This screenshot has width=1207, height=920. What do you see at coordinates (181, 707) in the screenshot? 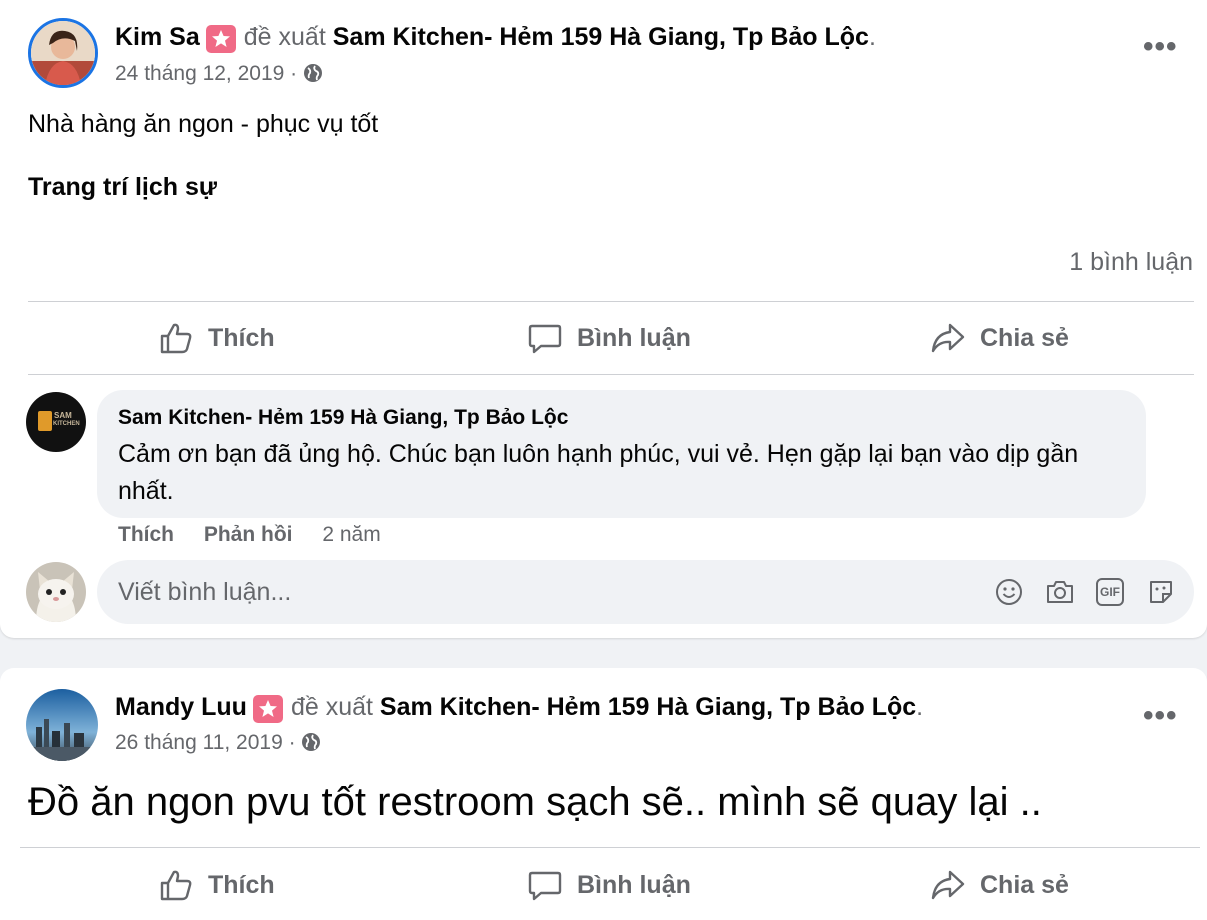
I see `author-name: Mandy Luu` at bounding box center [181, 707].